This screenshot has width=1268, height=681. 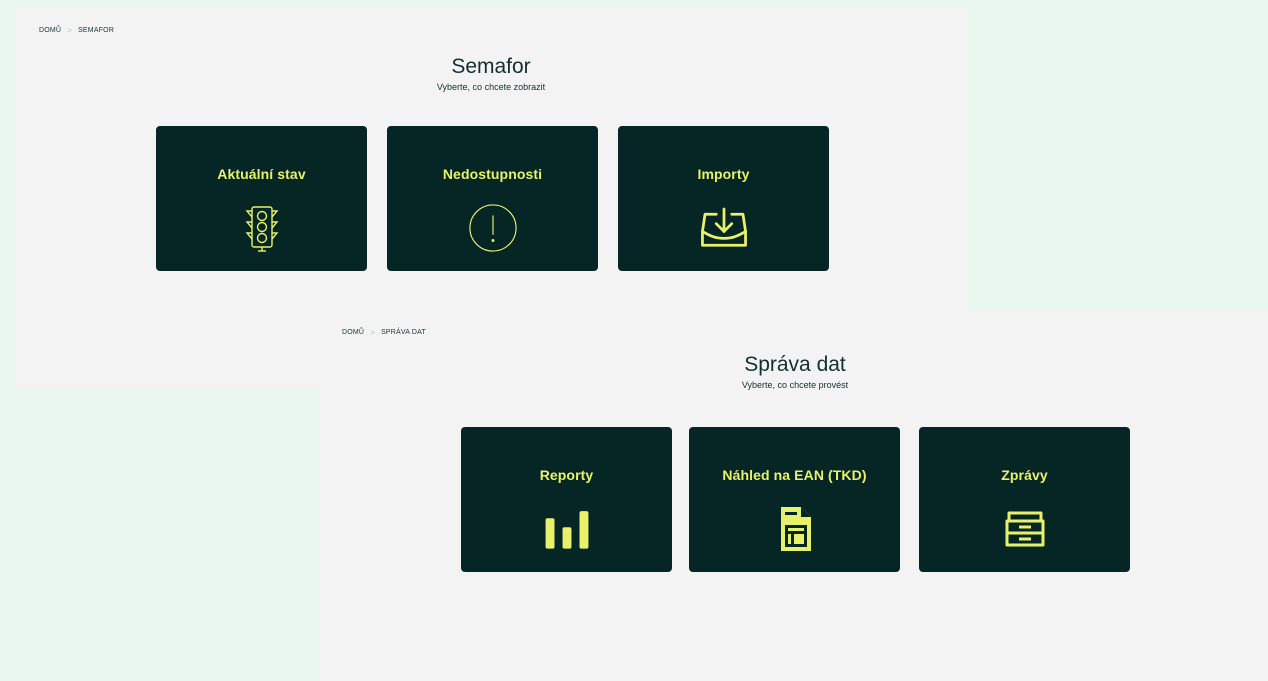 What do you see at coordinates (795, 364) in the screenshot?
I see `page-title: Správa dat` at bounding box center [795, 364].